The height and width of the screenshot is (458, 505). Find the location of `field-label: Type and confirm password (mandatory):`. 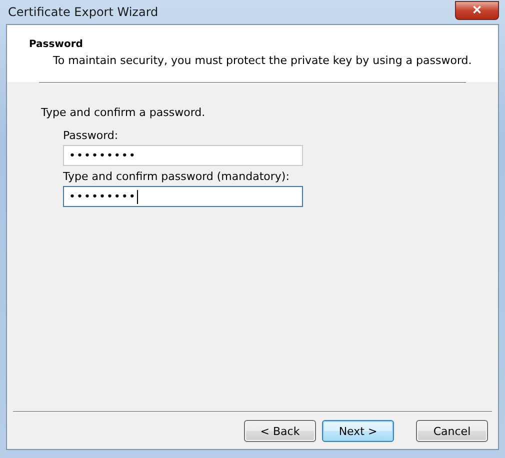

field-label: Type and confirm password (mandatory): is located at coordinates (176, 176).